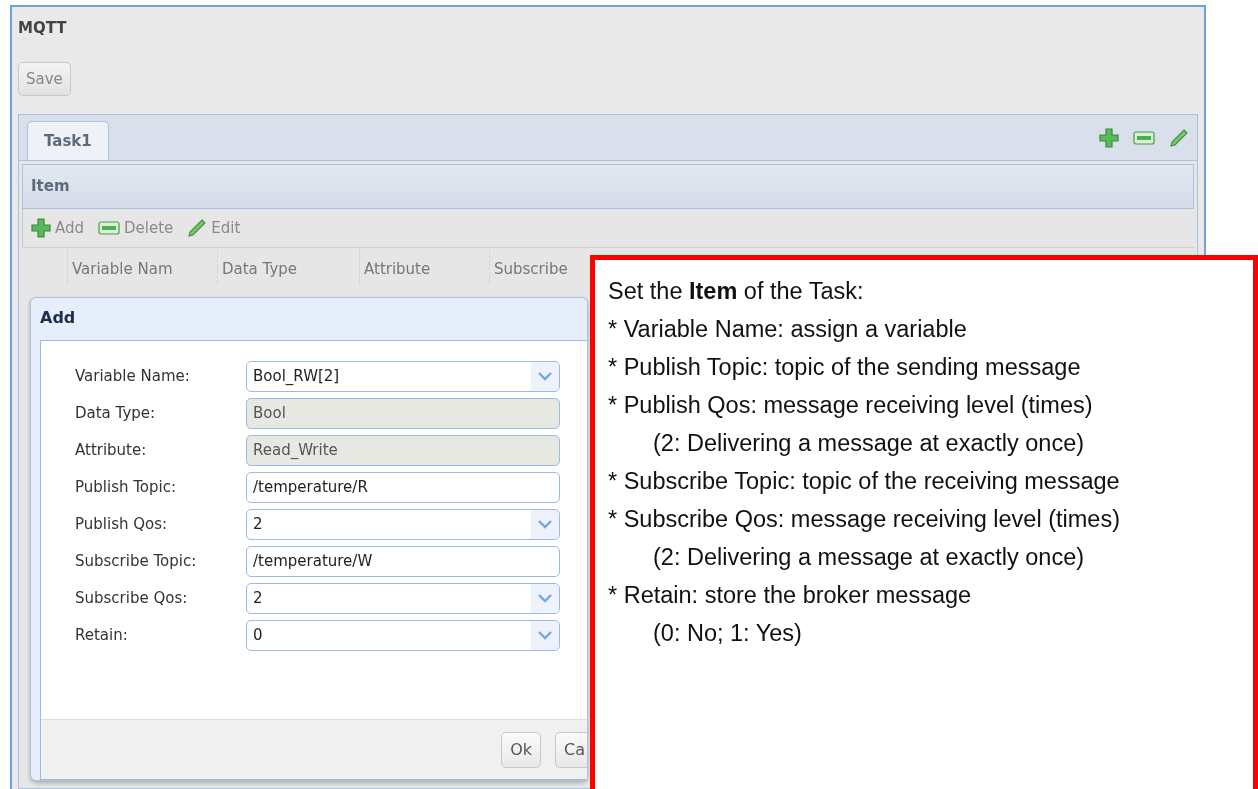 The width and height of the screenshot is (1258, 789). Describe the element at coordinates (403, 450) in the screenshot. I see `input-field: Read_Write` at that location.